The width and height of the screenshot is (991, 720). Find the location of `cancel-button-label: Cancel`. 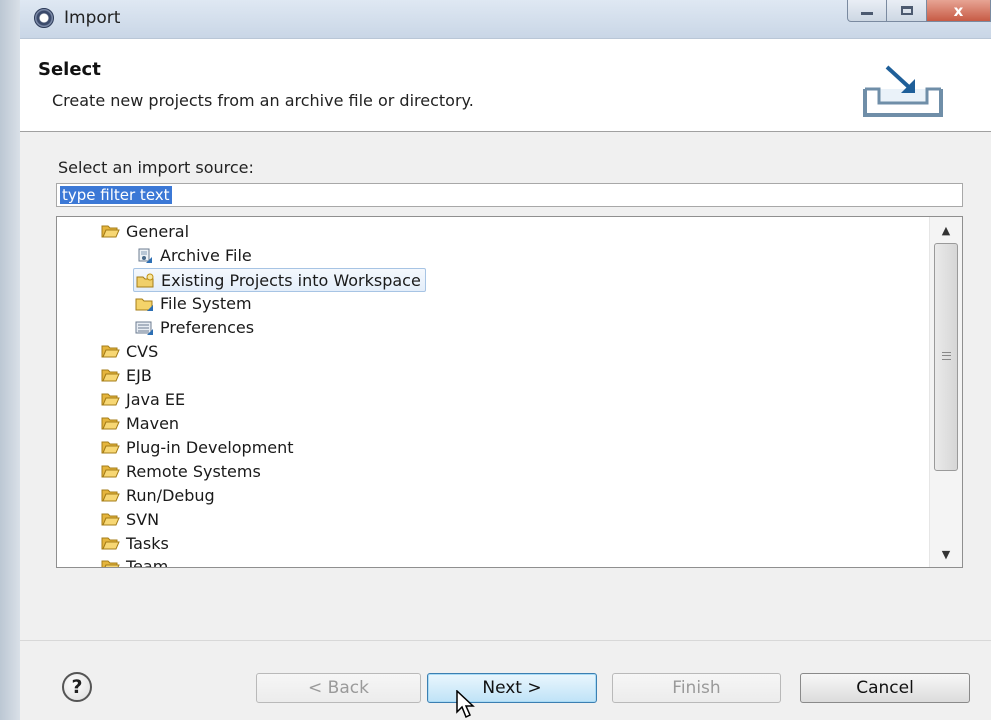

cancel-button-label: Cancel is located at coordinates (885, 688).